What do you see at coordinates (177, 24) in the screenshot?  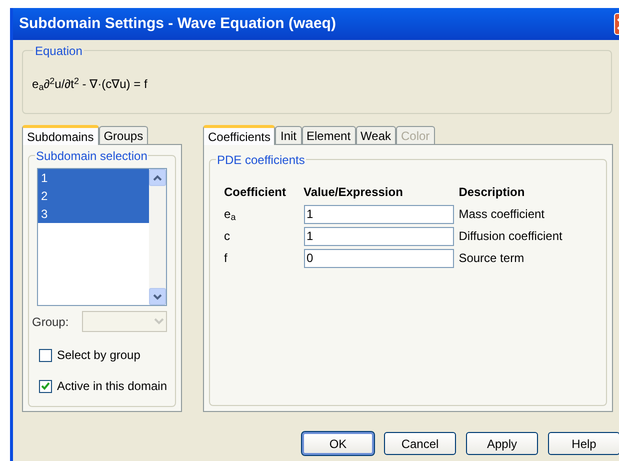 I see `window-title: Subdomain Settings - Wave Equation (waeq)` at bounding box center [177, 24].